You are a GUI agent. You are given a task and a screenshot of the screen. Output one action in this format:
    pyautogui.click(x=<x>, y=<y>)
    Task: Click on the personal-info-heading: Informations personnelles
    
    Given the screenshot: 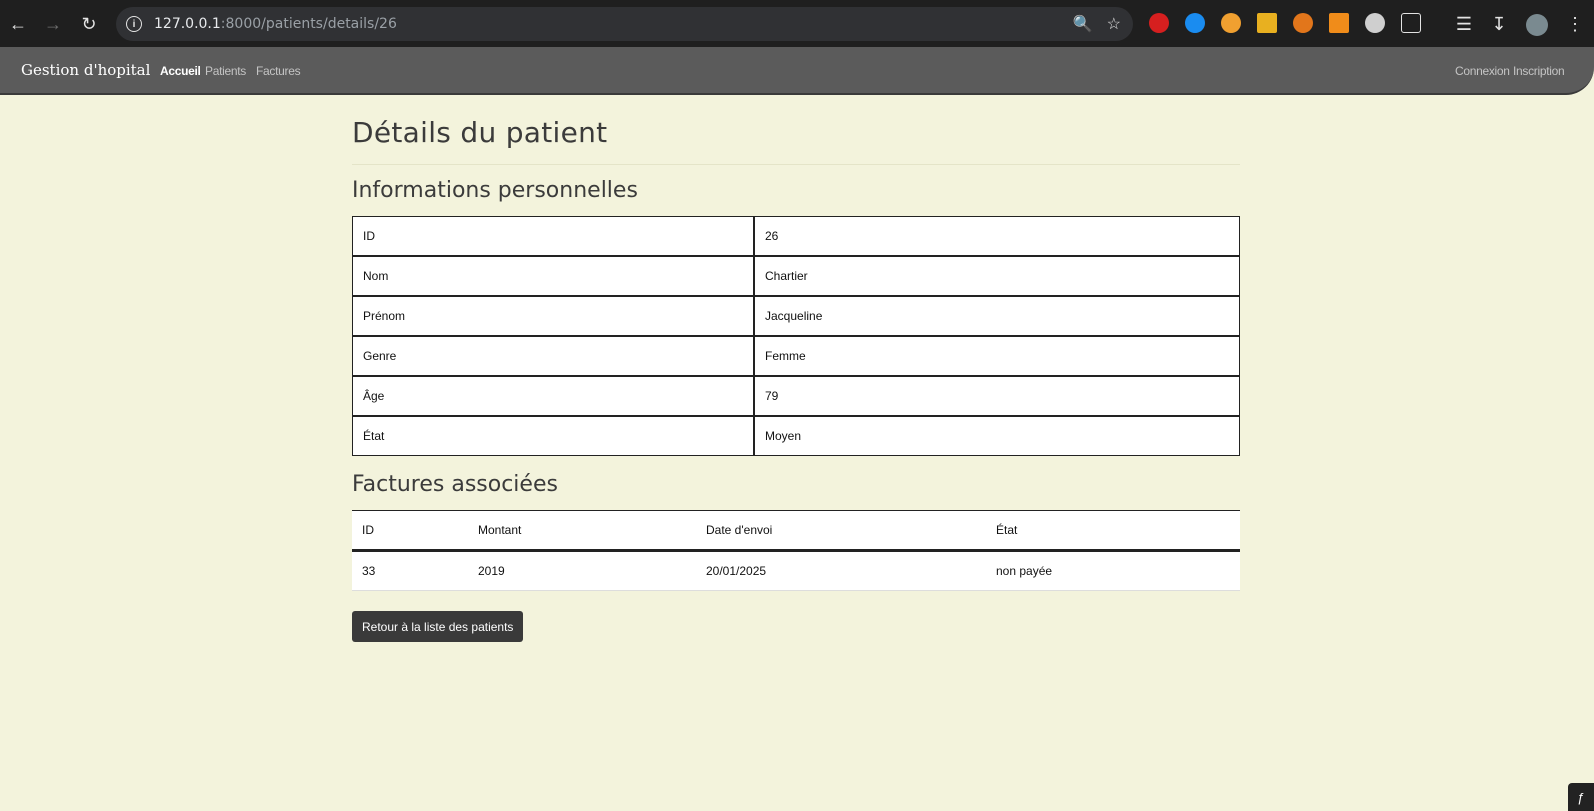 What is the action you would take?
    pyautogui.click(x=495, y=190)
    